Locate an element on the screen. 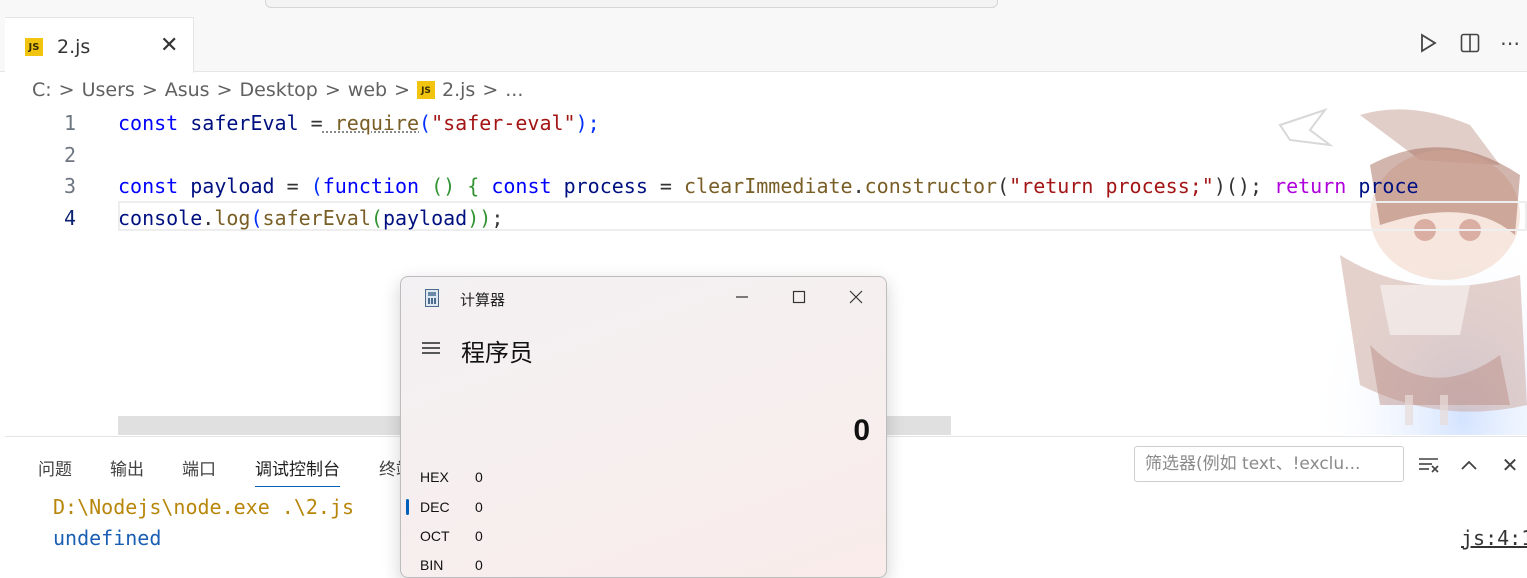 This screenshot has width=1527, height=578. line-number: 3 is located at coordinates (69, 186).